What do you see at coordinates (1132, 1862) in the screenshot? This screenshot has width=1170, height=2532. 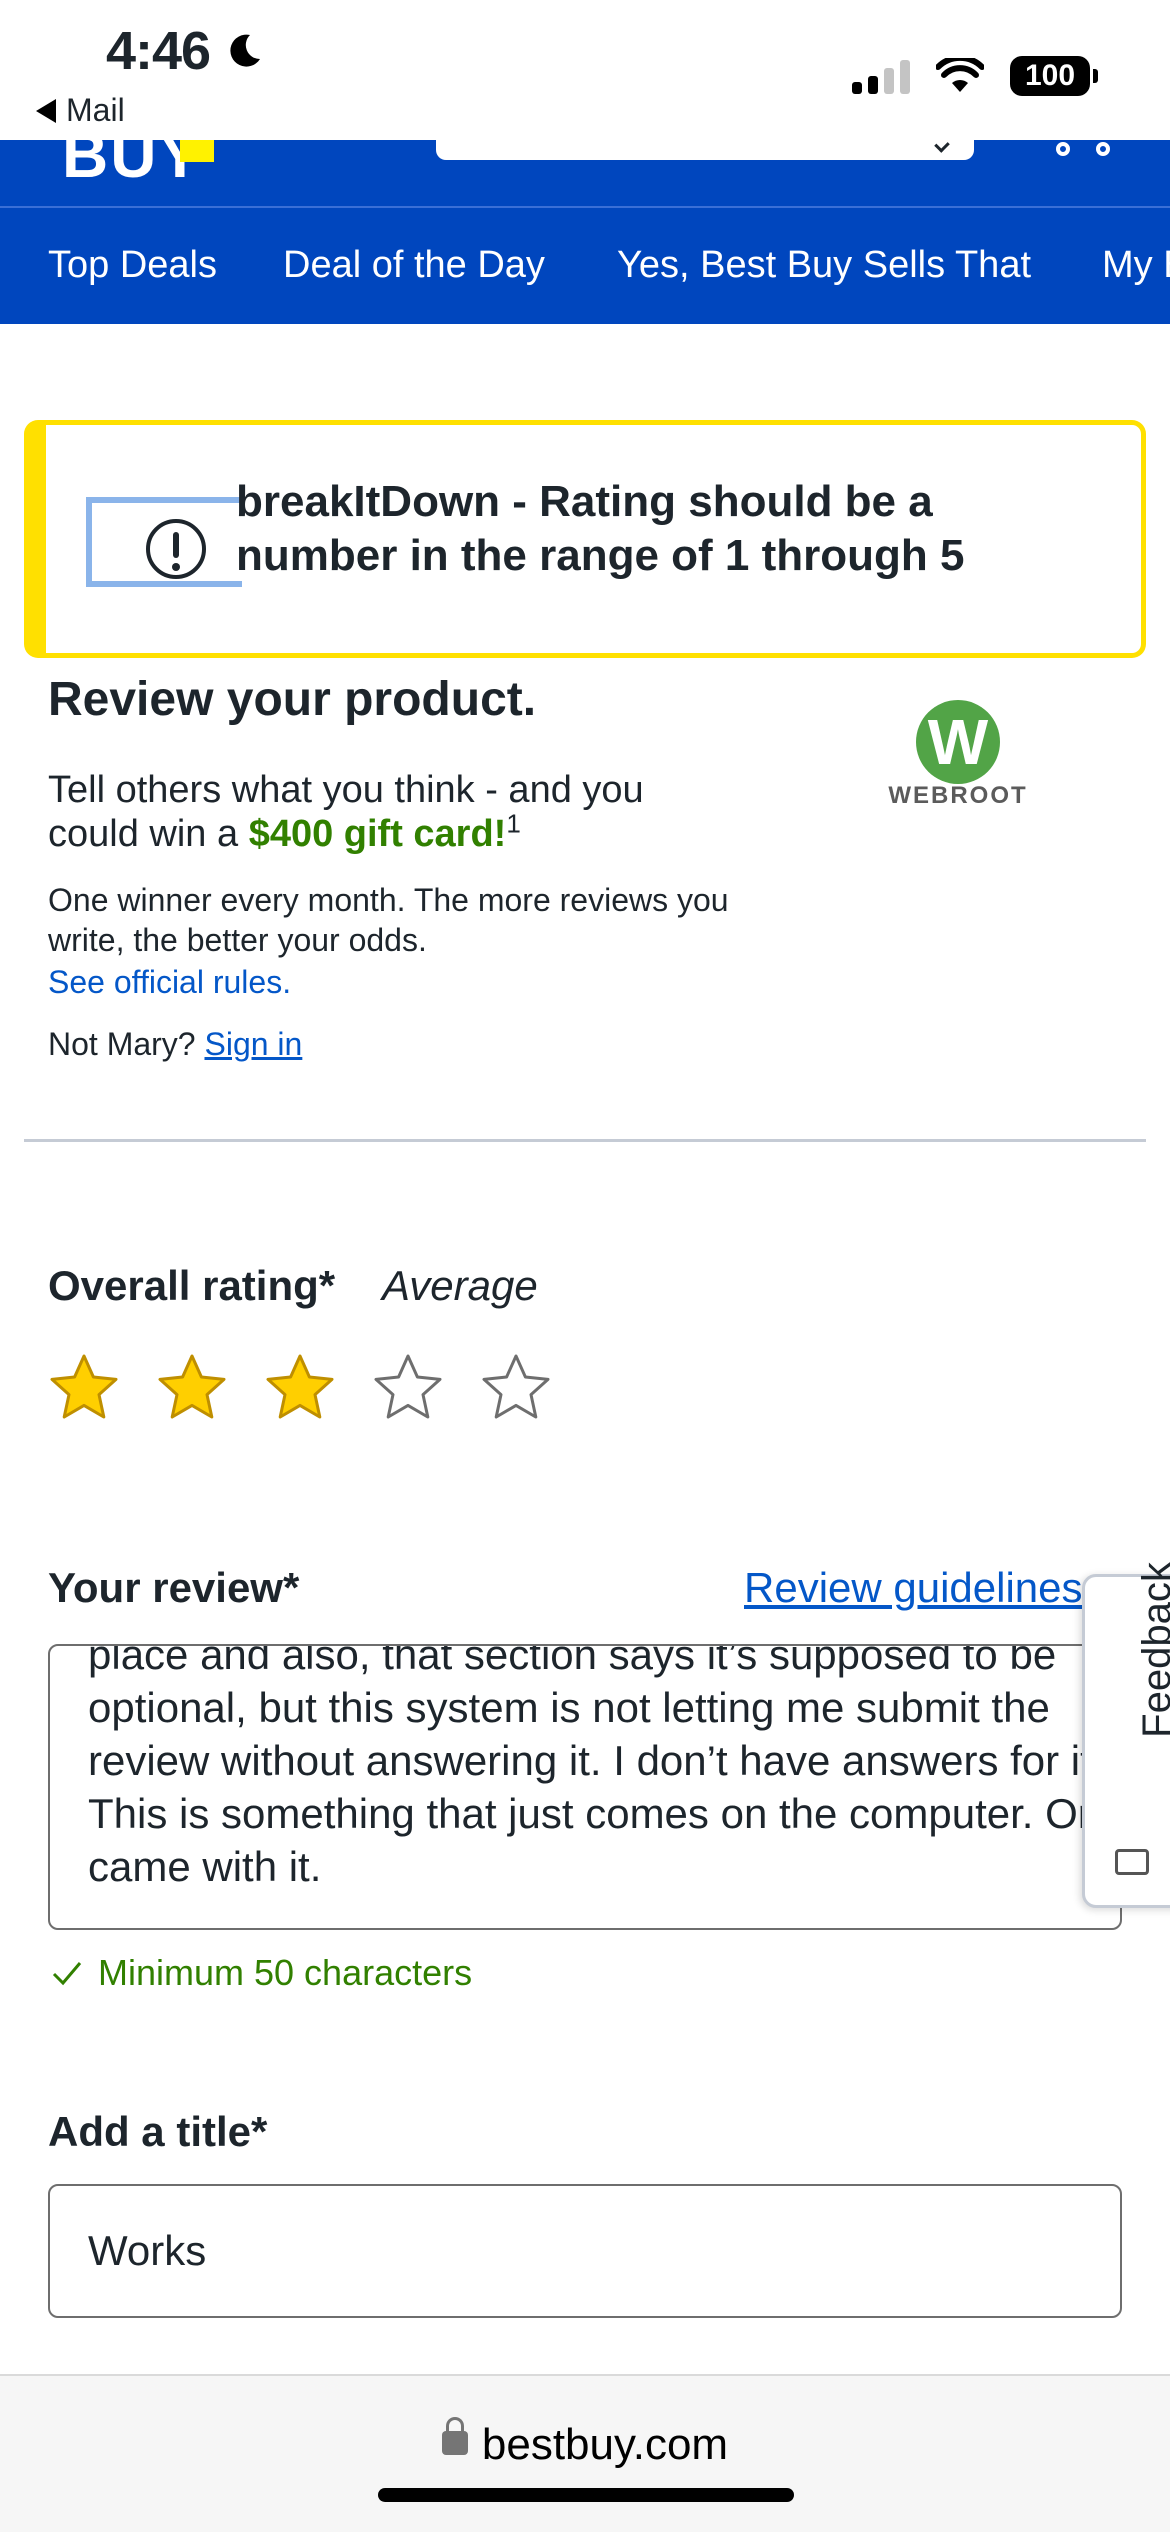 I see `feedback-icon` at bounding box center [1132, 1862].